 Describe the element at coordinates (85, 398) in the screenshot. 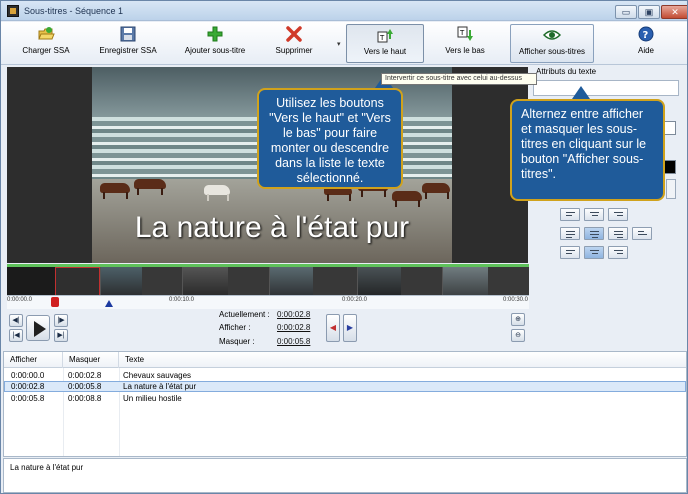

I see `row-hide-time: 0:00:08.8` at that location.